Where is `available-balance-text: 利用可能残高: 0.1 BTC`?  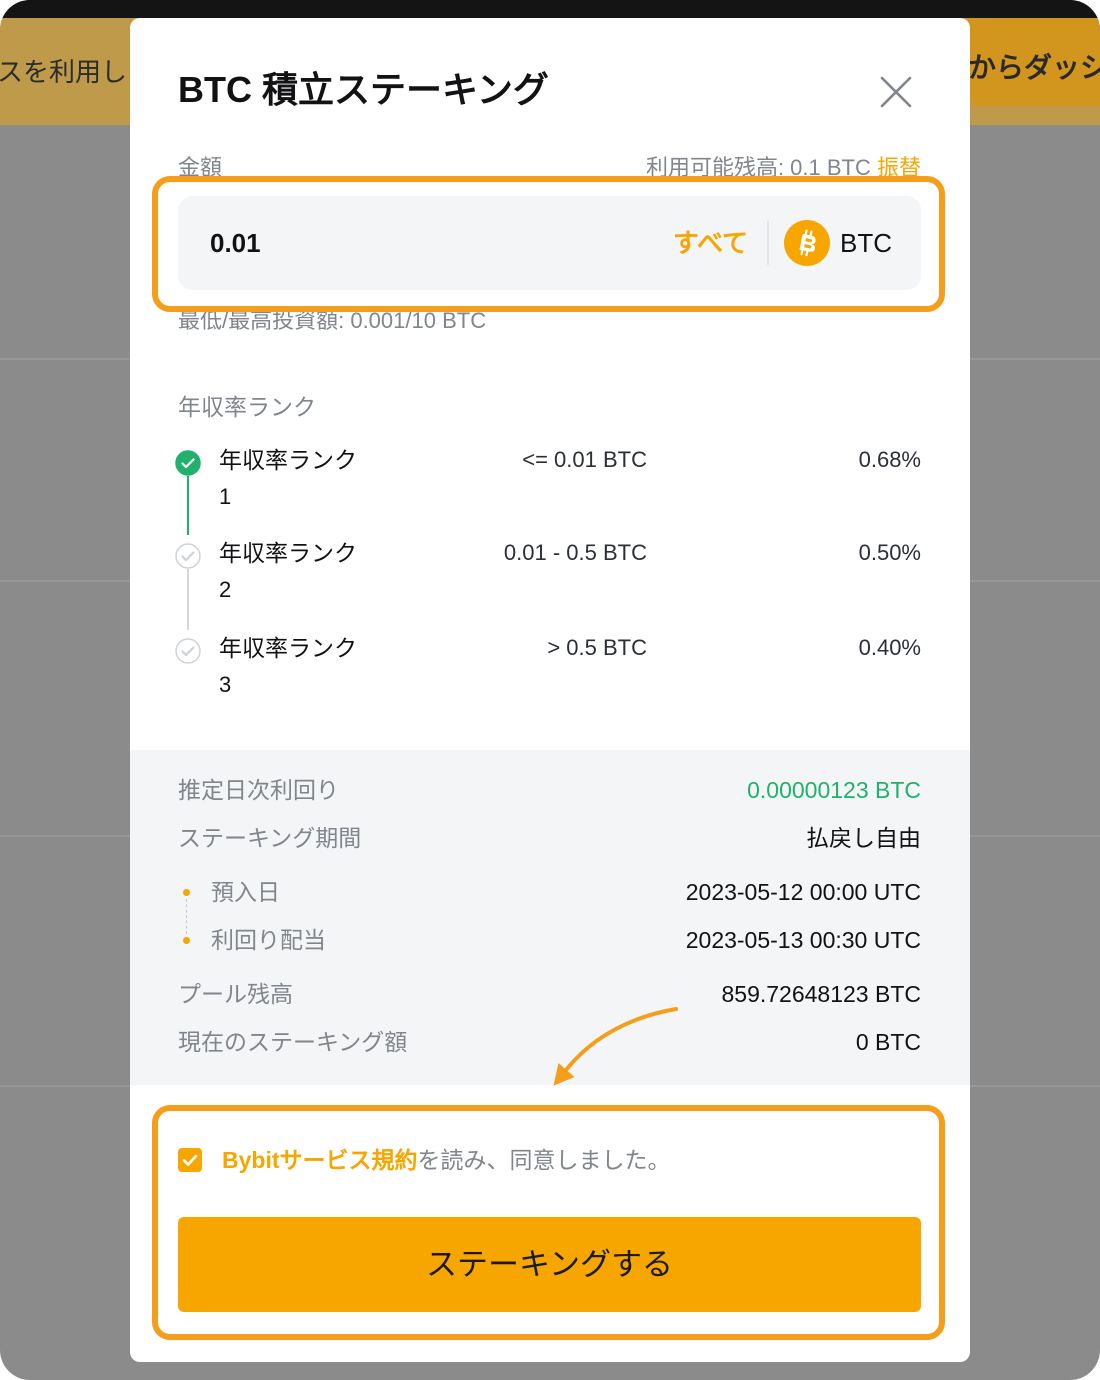
available-balance-text: 利用可能残高: 0.1 BTC is located at coordinates (758, 167).